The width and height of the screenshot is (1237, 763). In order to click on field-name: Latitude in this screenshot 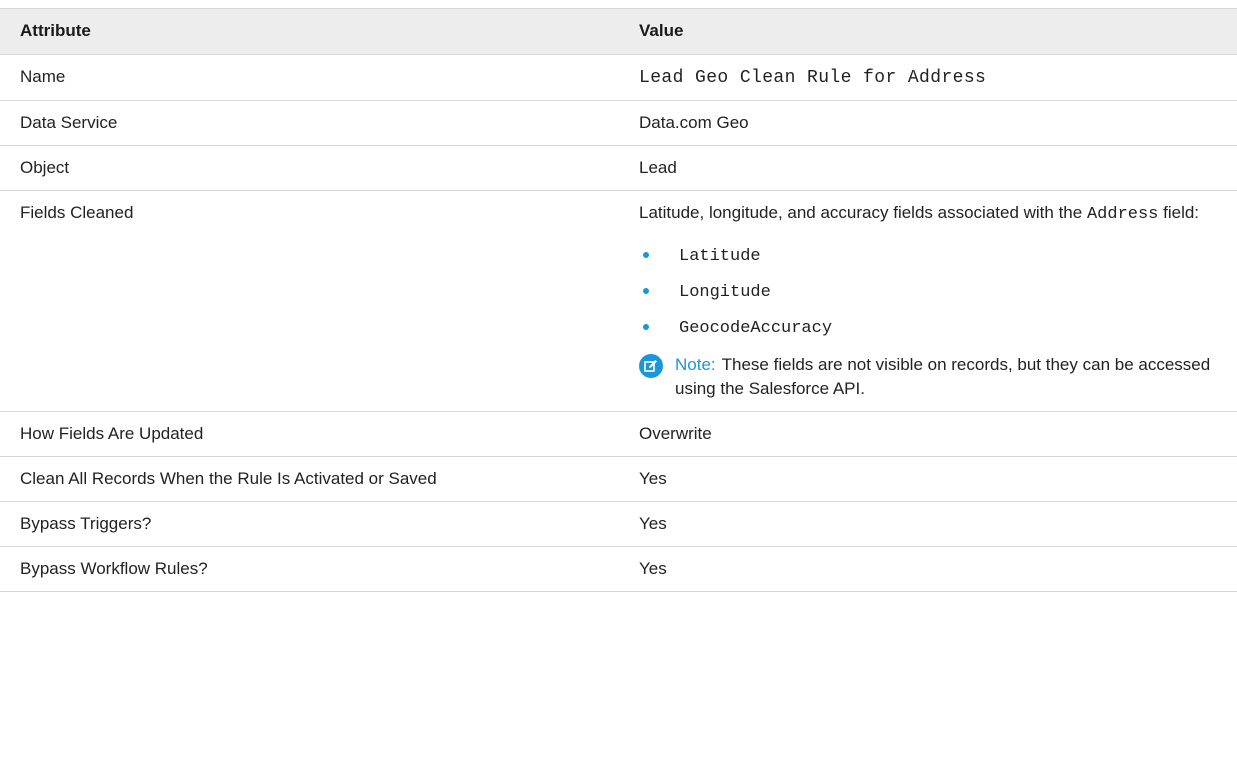, I will do `click(720, 256)`.